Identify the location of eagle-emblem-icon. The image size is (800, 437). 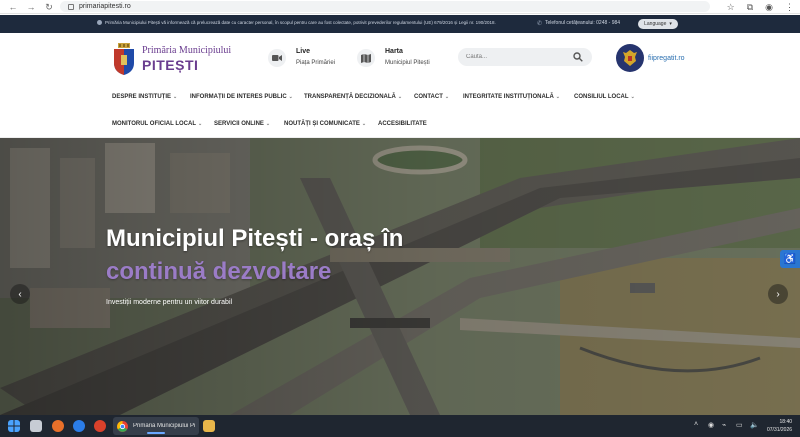
(630, 58).